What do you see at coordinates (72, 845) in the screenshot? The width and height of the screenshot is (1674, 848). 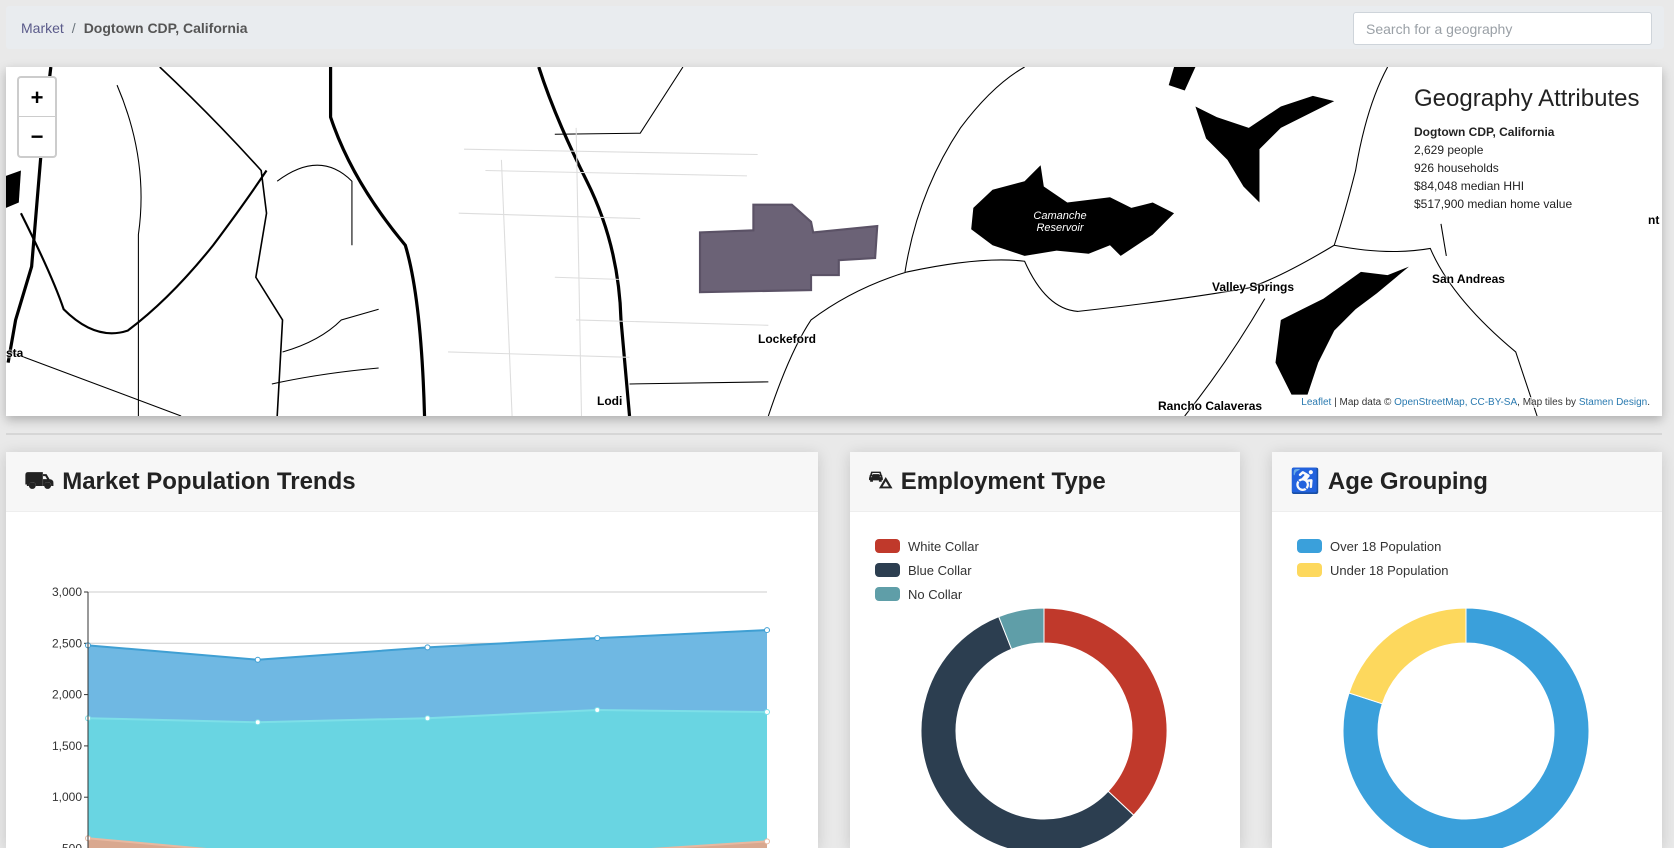 I see `y-tick-label: 500` at bounding box center [72, 845].